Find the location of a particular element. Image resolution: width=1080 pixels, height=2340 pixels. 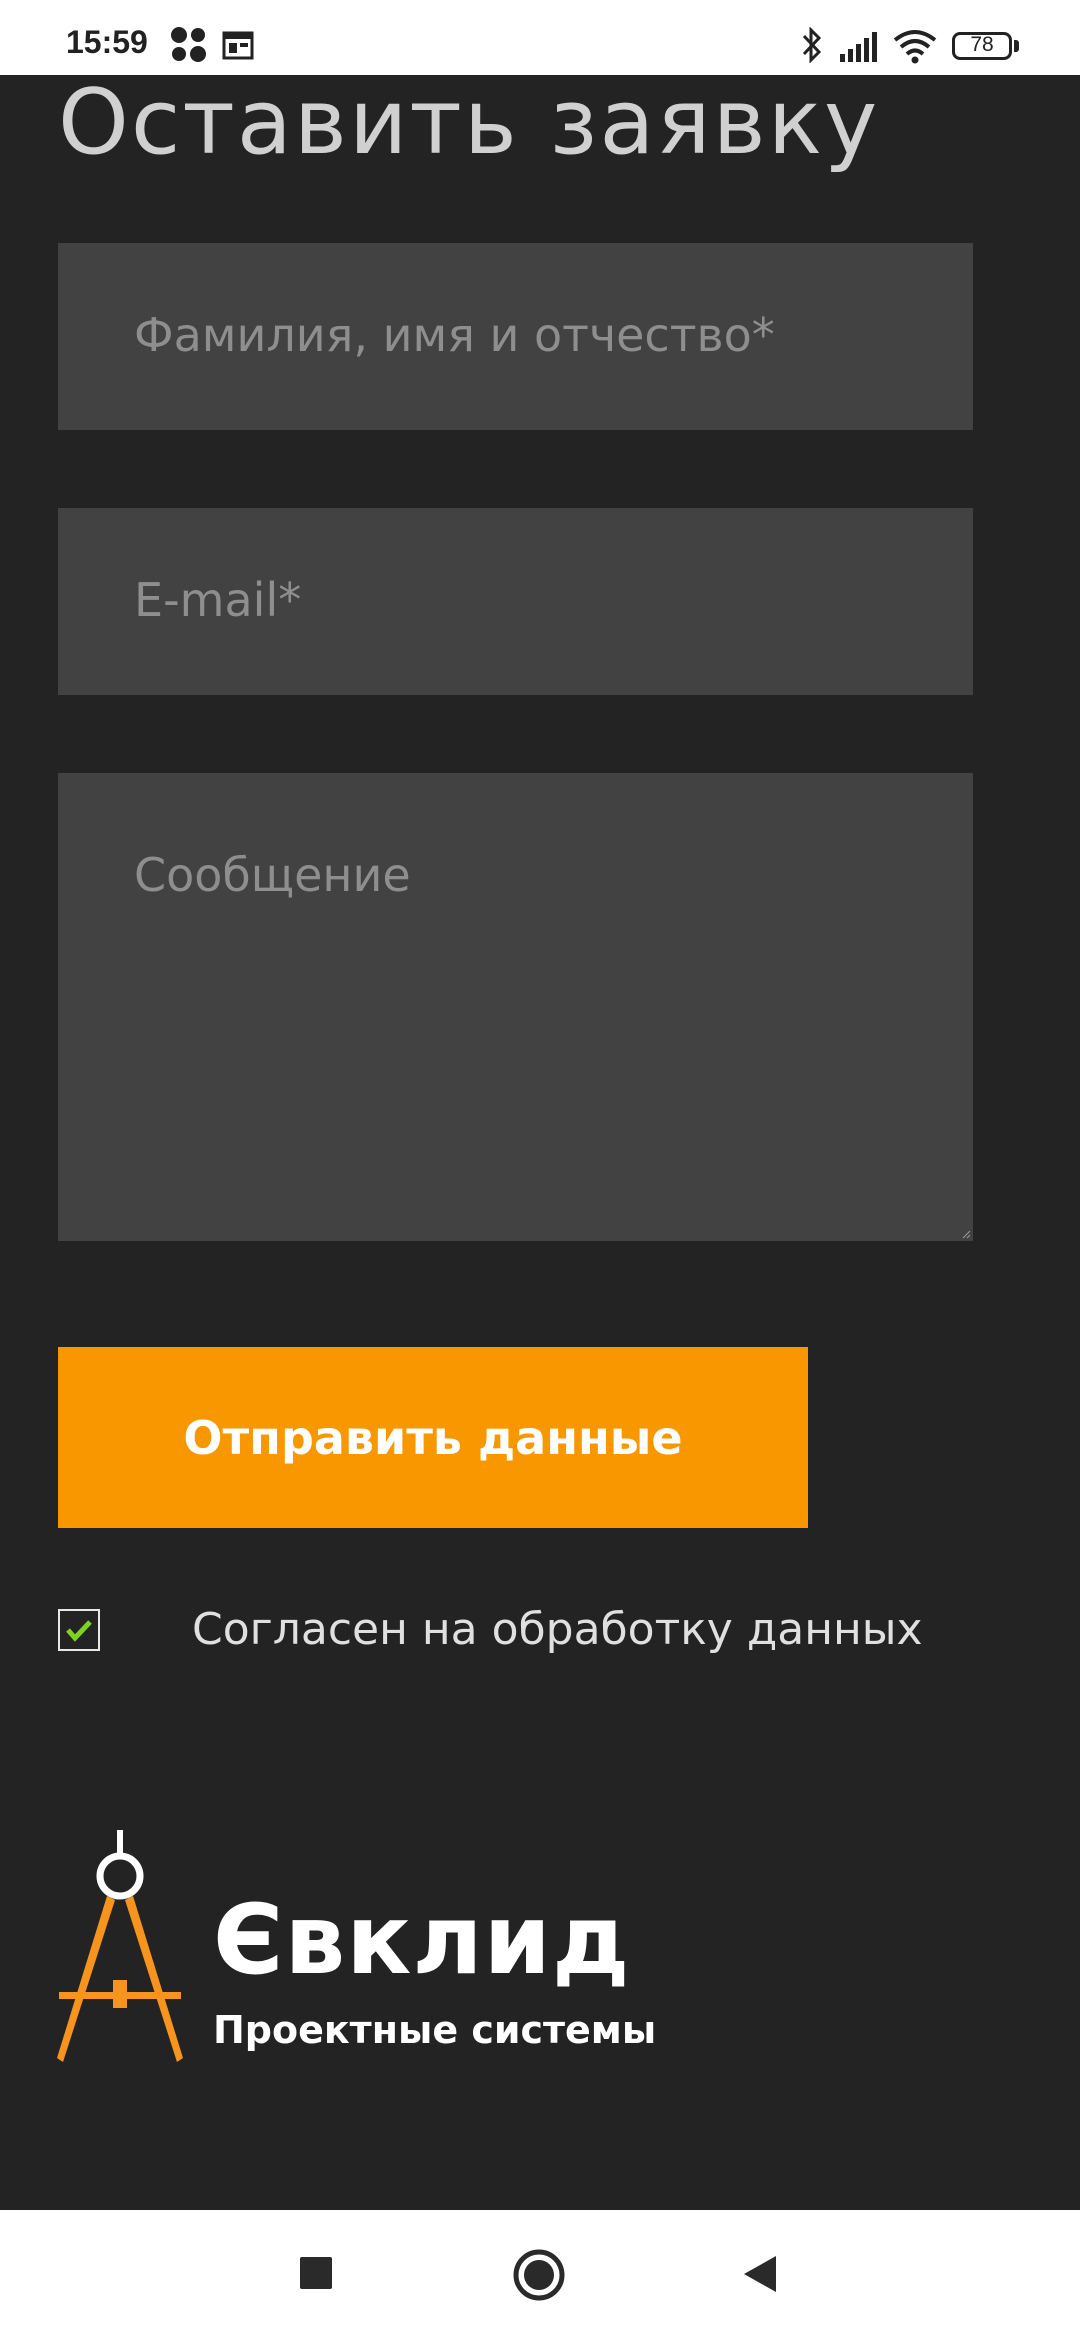

name-field: Фамилия, имя и отчество* is located at coordinates (515, 336).